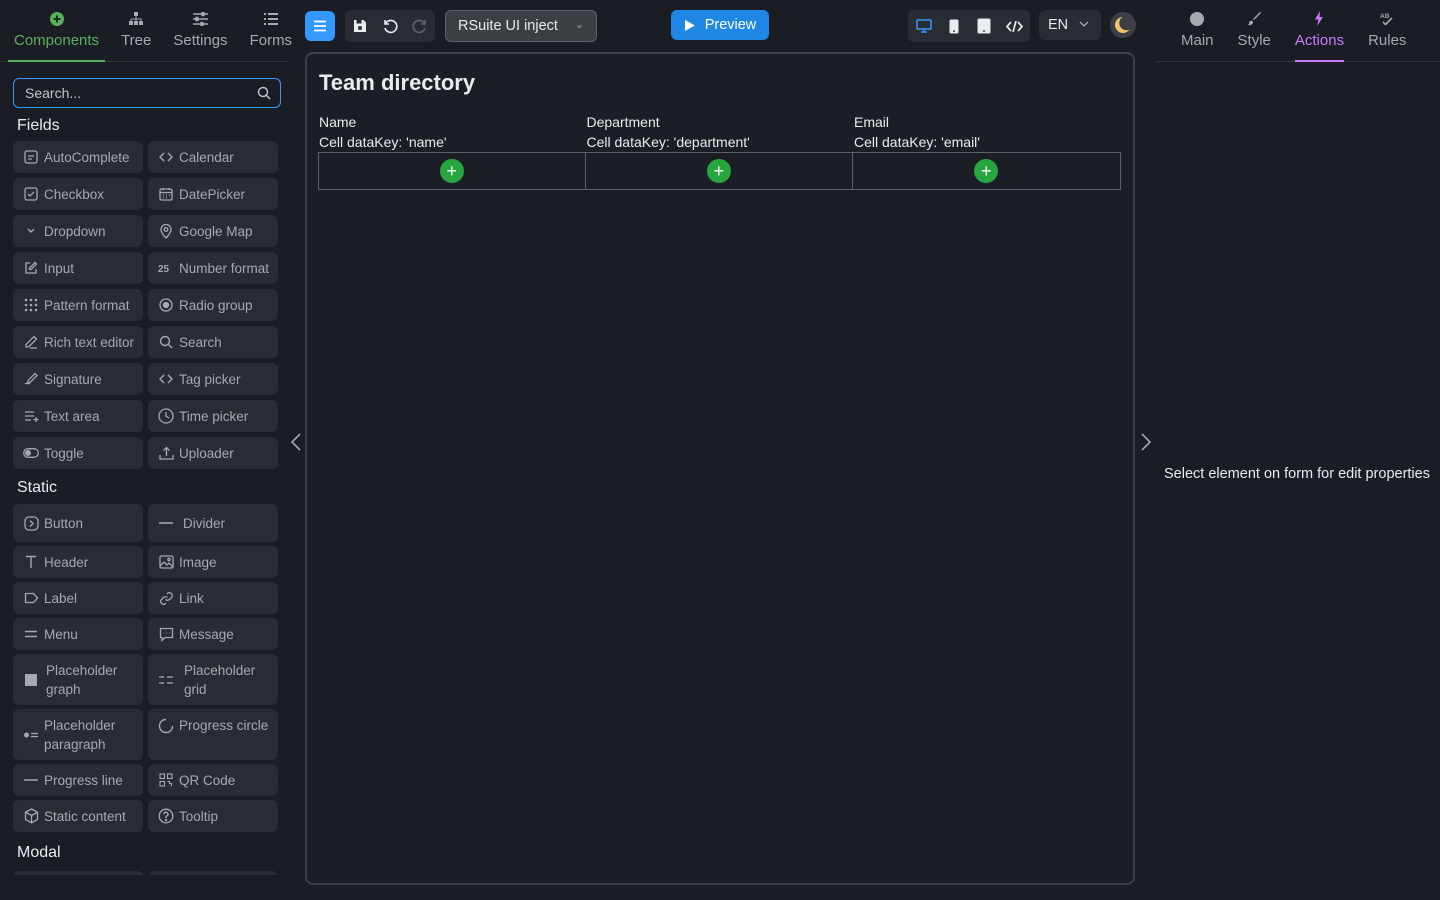 The image size is (1440, 900). What do you see at coordinates (213, 379) in the screenshot?
I see `component-tag-picker: Tag picker` at bounding box center [213, 379].